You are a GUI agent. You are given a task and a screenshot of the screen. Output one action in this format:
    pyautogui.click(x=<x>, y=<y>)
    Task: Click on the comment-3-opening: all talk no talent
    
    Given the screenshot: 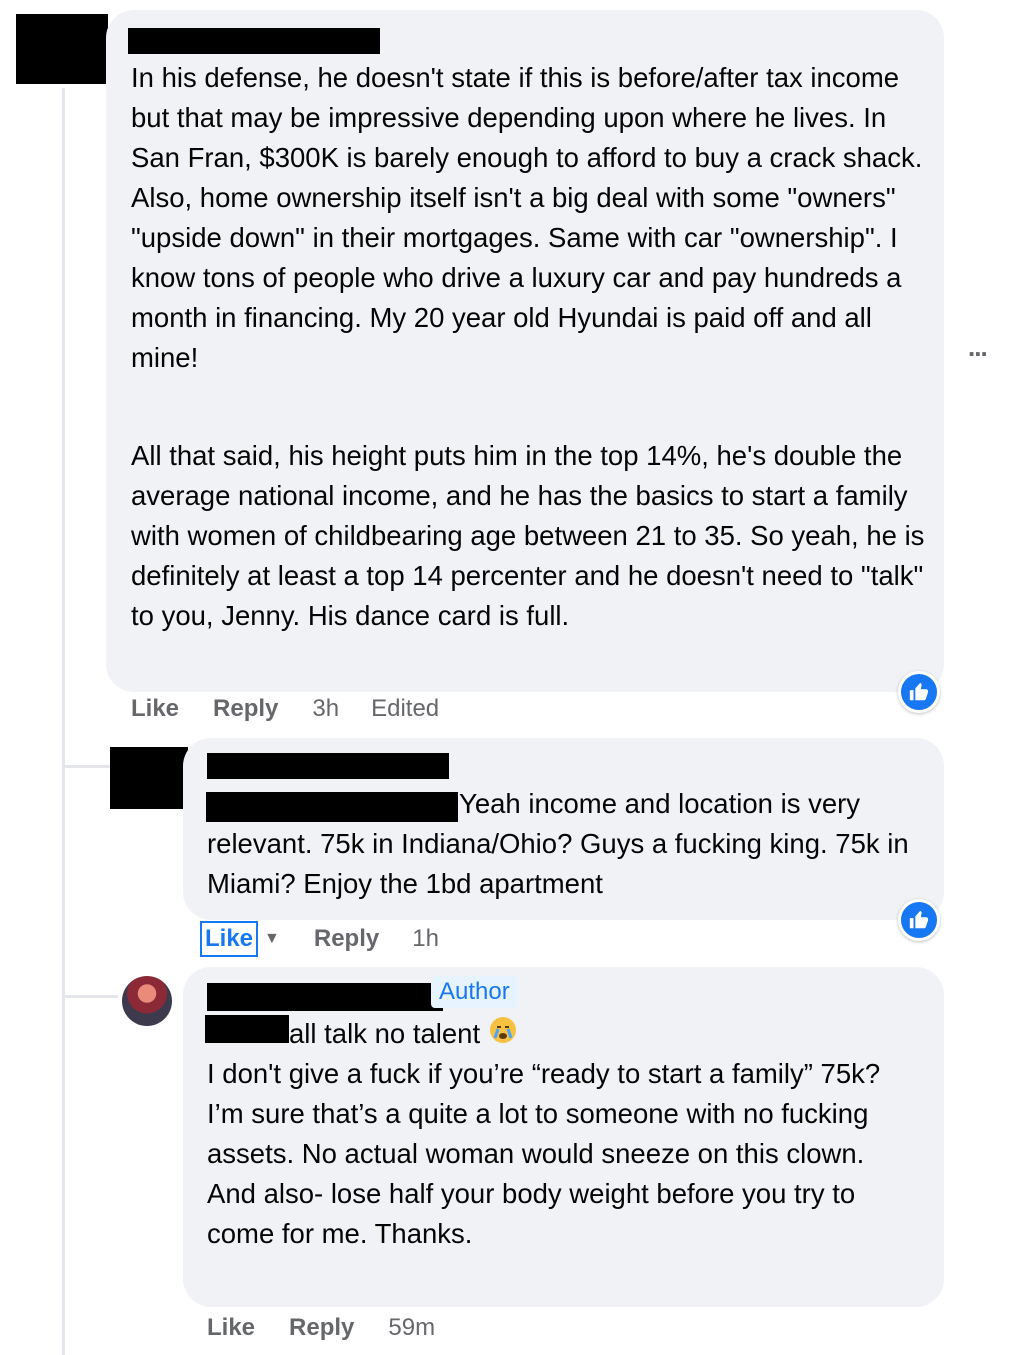 What is the action you would take?
    pyautogui.click(x=385, y=1033)
    